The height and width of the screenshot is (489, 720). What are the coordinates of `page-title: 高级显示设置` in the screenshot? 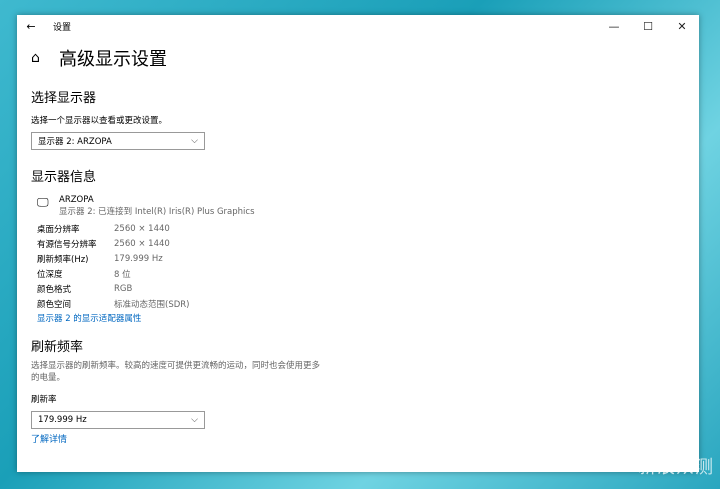 It's located at (113, 59).